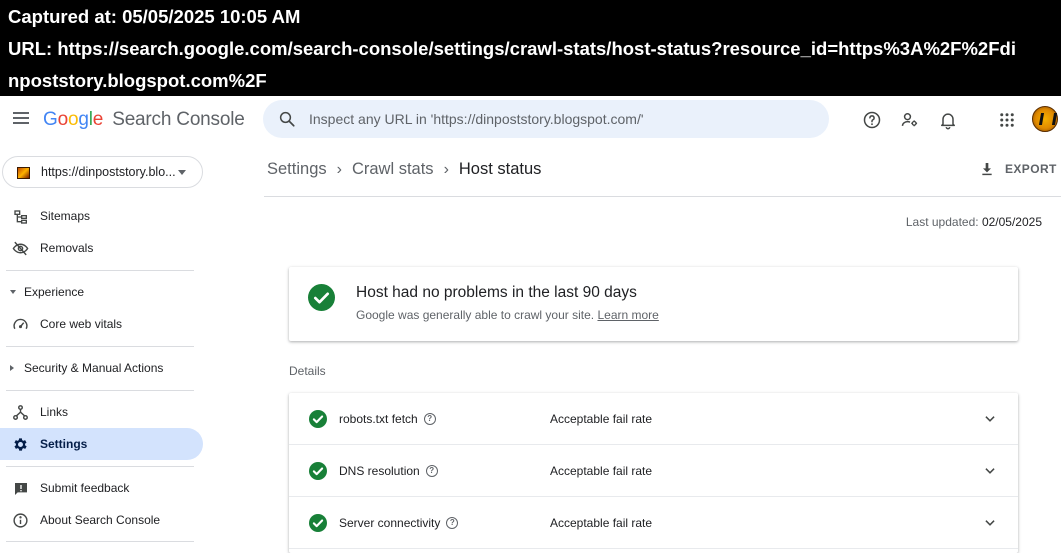 Image resolution: width=1061 pixels, height=553 pixels. What do you see at coordinates (910, 120) in the screenshot?
I see `manage-users-icon` at bounding box center [910, 120].